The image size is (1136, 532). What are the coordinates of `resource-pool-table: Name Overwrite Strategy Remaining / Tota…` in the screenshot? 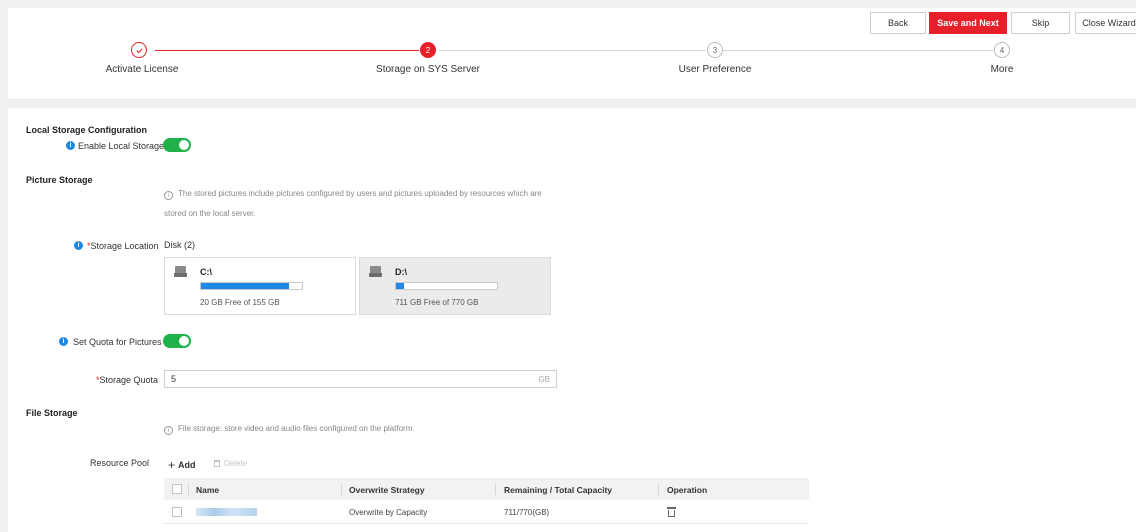 It's located at (486, 501).